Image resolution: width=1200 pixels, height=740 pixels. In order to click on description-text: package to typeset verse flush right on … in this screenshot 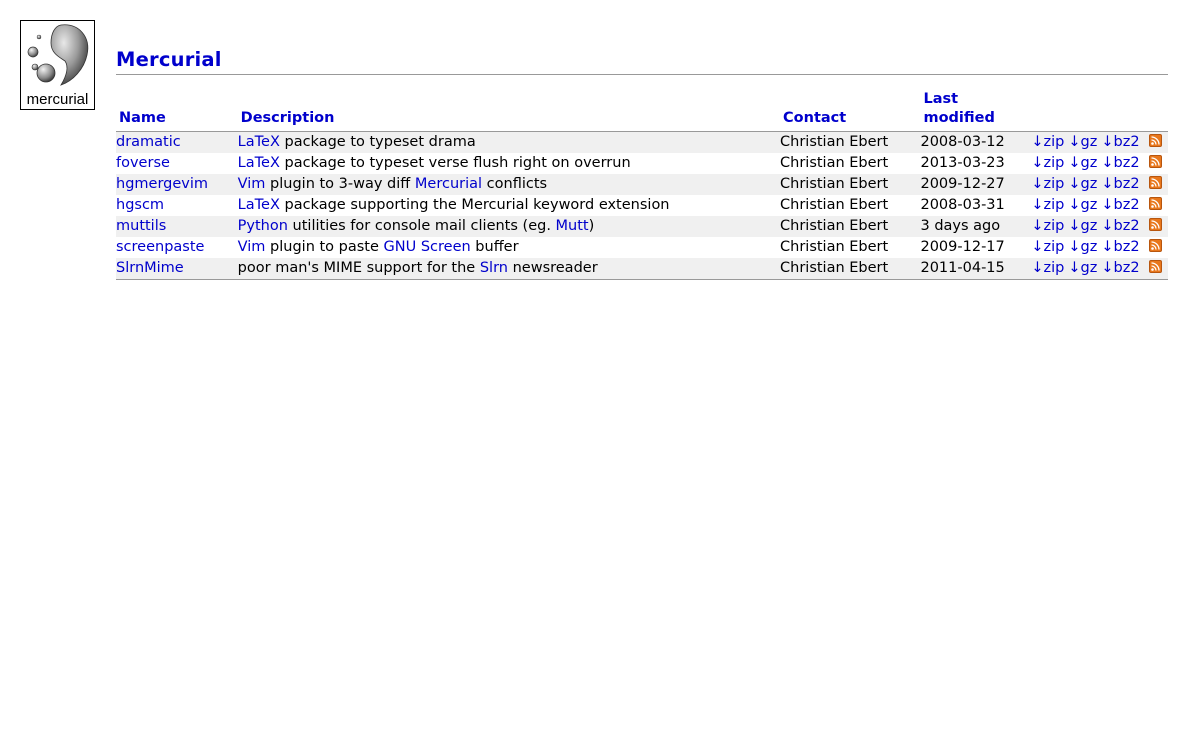, I will do `click(455, 163)`.